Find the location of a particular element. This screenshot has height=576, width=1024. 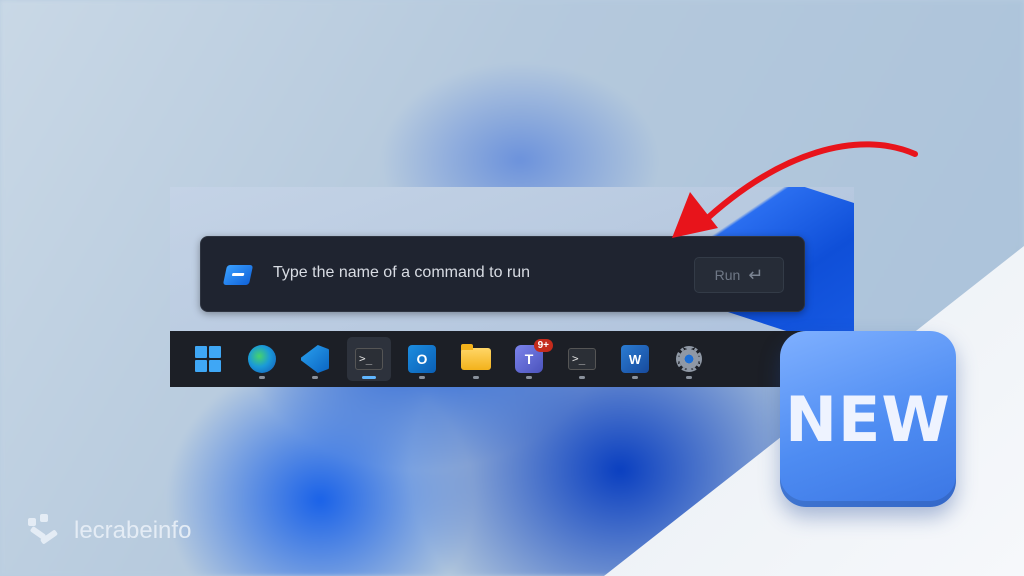

taskbar-item-outlook: O is located at coordinates (422, 359).